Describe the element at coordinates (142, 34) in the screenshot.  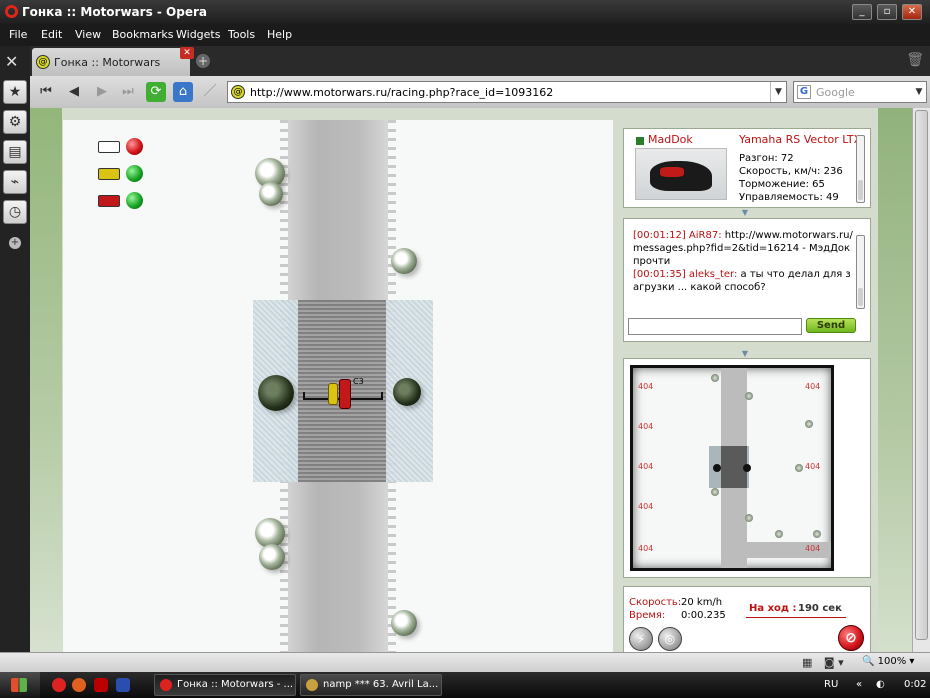
I see `menu-bookmarks: Bookmarks` at that location.